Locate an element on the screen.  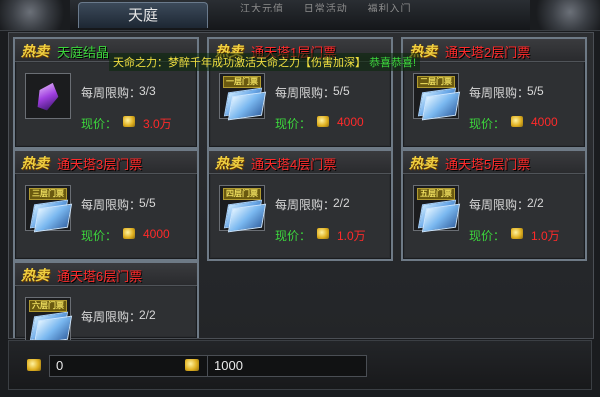
item-name: 通天塔3层门票 is located at coordinates (100, 164).